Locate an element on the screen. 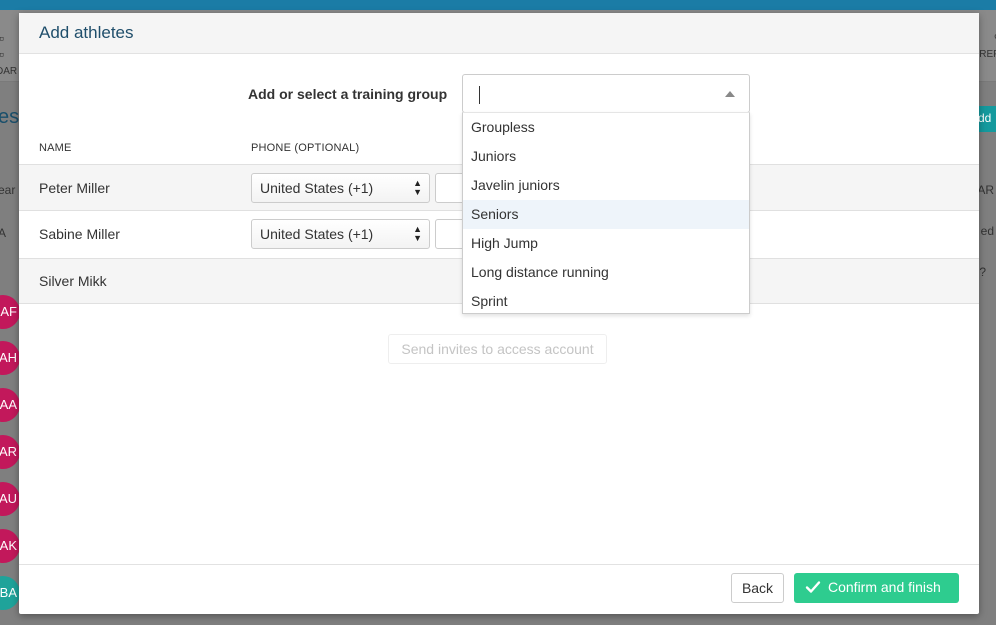  chevron-up-icon is located at coordinates (730, 94).